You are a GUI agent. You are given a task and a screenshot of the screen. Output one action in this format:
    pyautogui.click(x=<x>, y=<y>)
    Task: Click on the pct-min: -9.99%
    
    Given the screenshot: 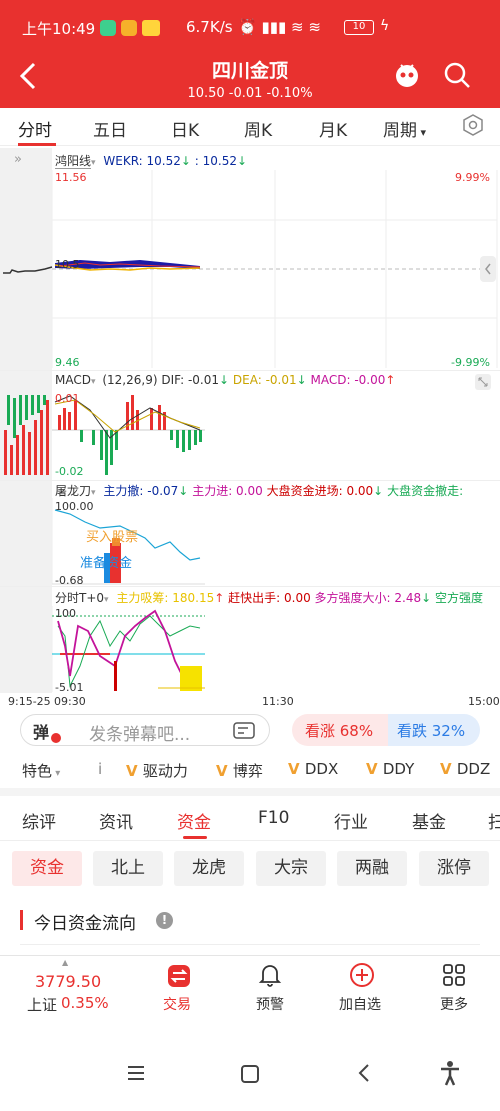 What is the action you would take?
    pyautogui.click(x=470, y=362)
    